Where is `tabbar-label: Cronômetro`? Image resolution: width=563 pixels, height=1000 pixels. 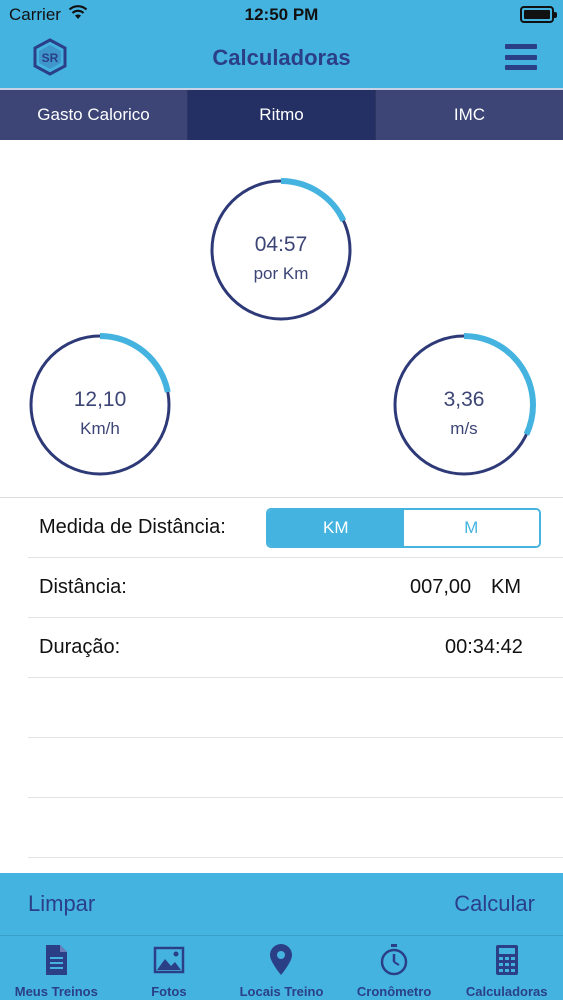 tabbar-label: Cronômetro is located at coordinates (394, 991).